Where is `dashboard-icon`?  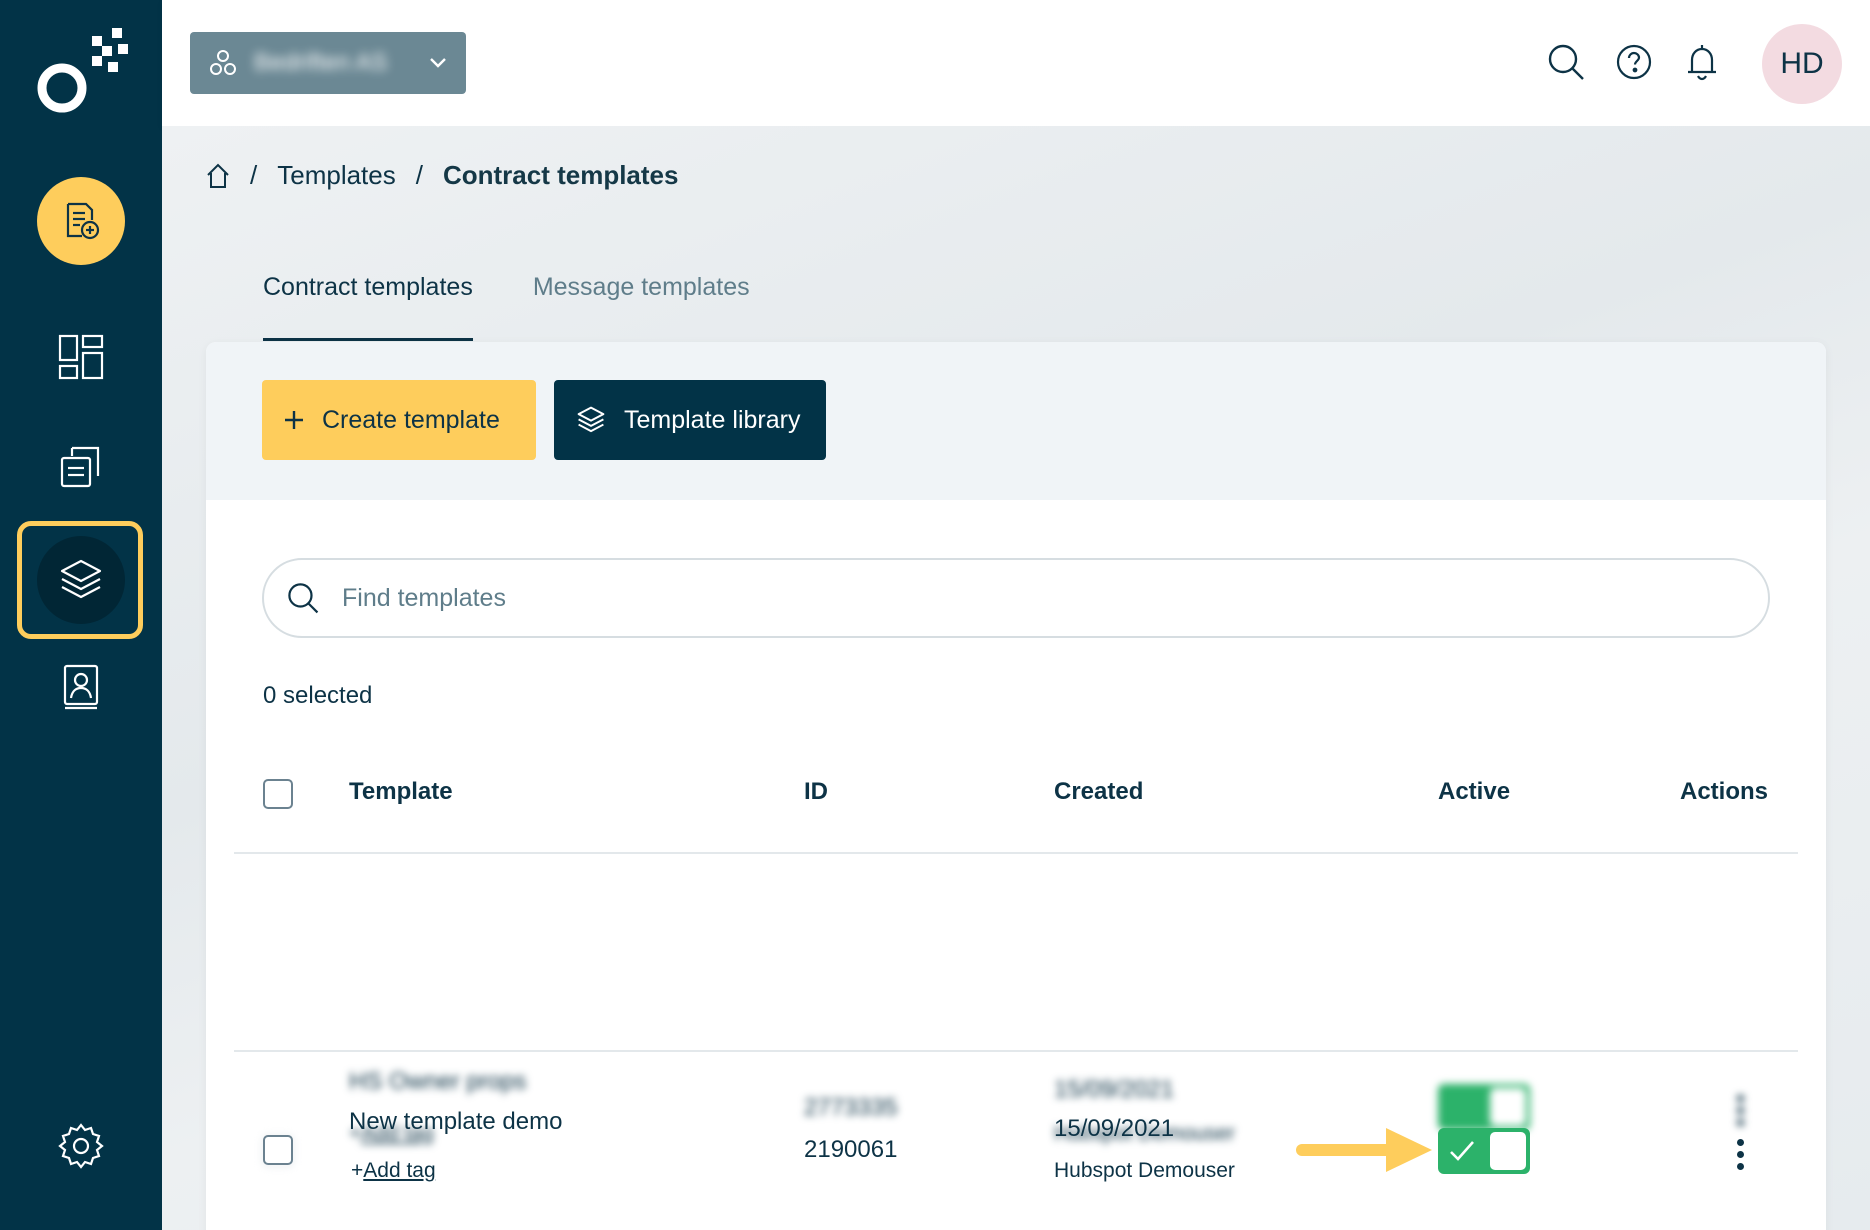 dashboard-icon is located at coordinates (81, 357).